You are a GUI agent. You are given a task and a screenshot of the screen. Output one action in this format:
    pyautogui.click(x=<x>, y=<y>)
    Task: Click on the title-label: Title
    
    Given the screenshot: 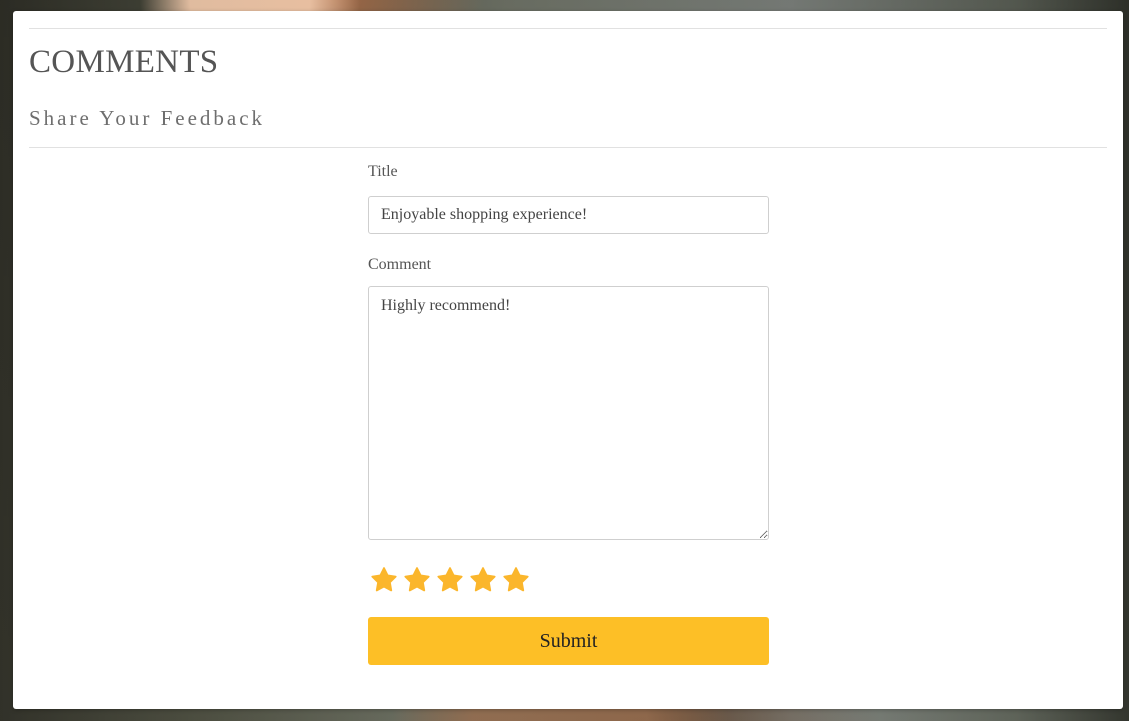 What is the action you would take?
    pyautogui.click(x=383, y=171)
    